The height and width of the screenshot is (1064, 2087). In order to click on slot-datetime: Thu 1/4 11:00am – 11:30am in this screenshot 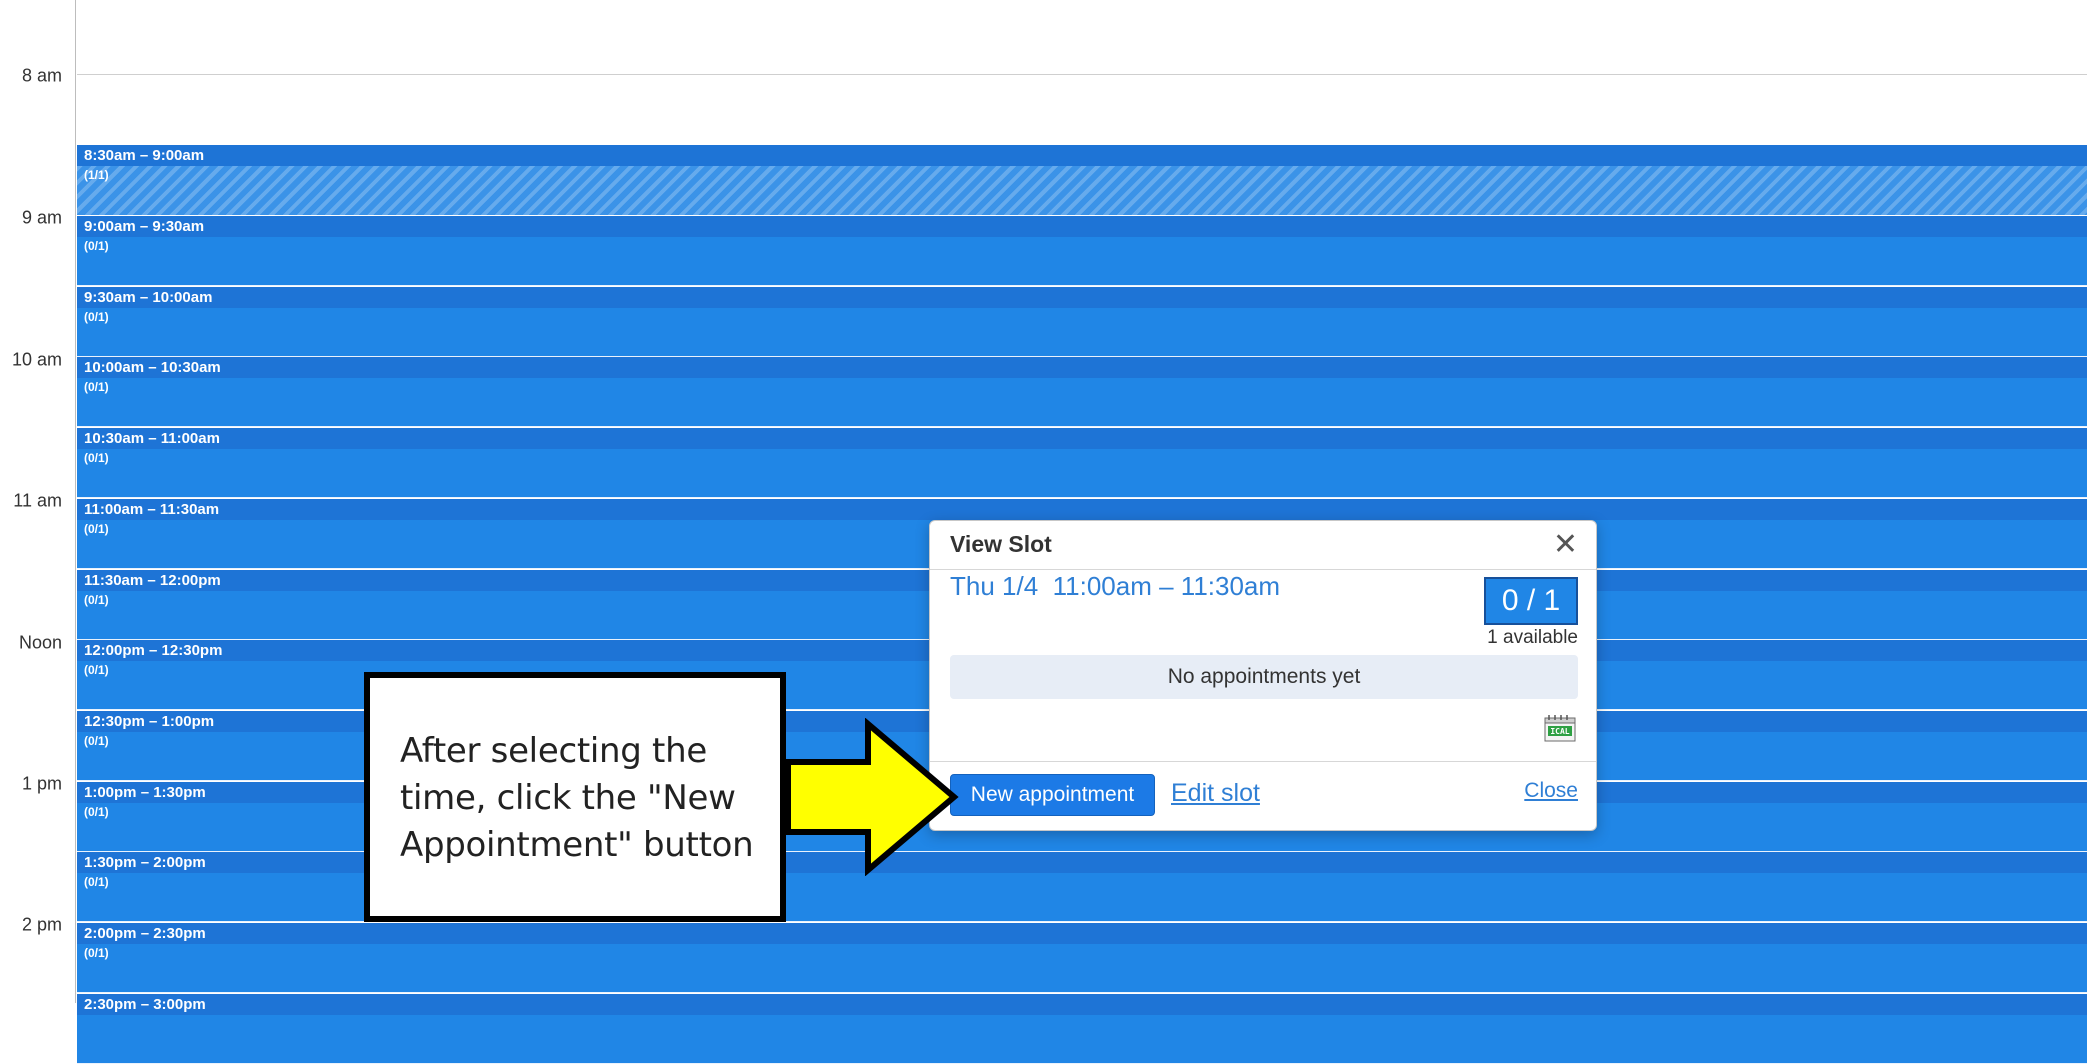, I will do `click(1115, 586)`.